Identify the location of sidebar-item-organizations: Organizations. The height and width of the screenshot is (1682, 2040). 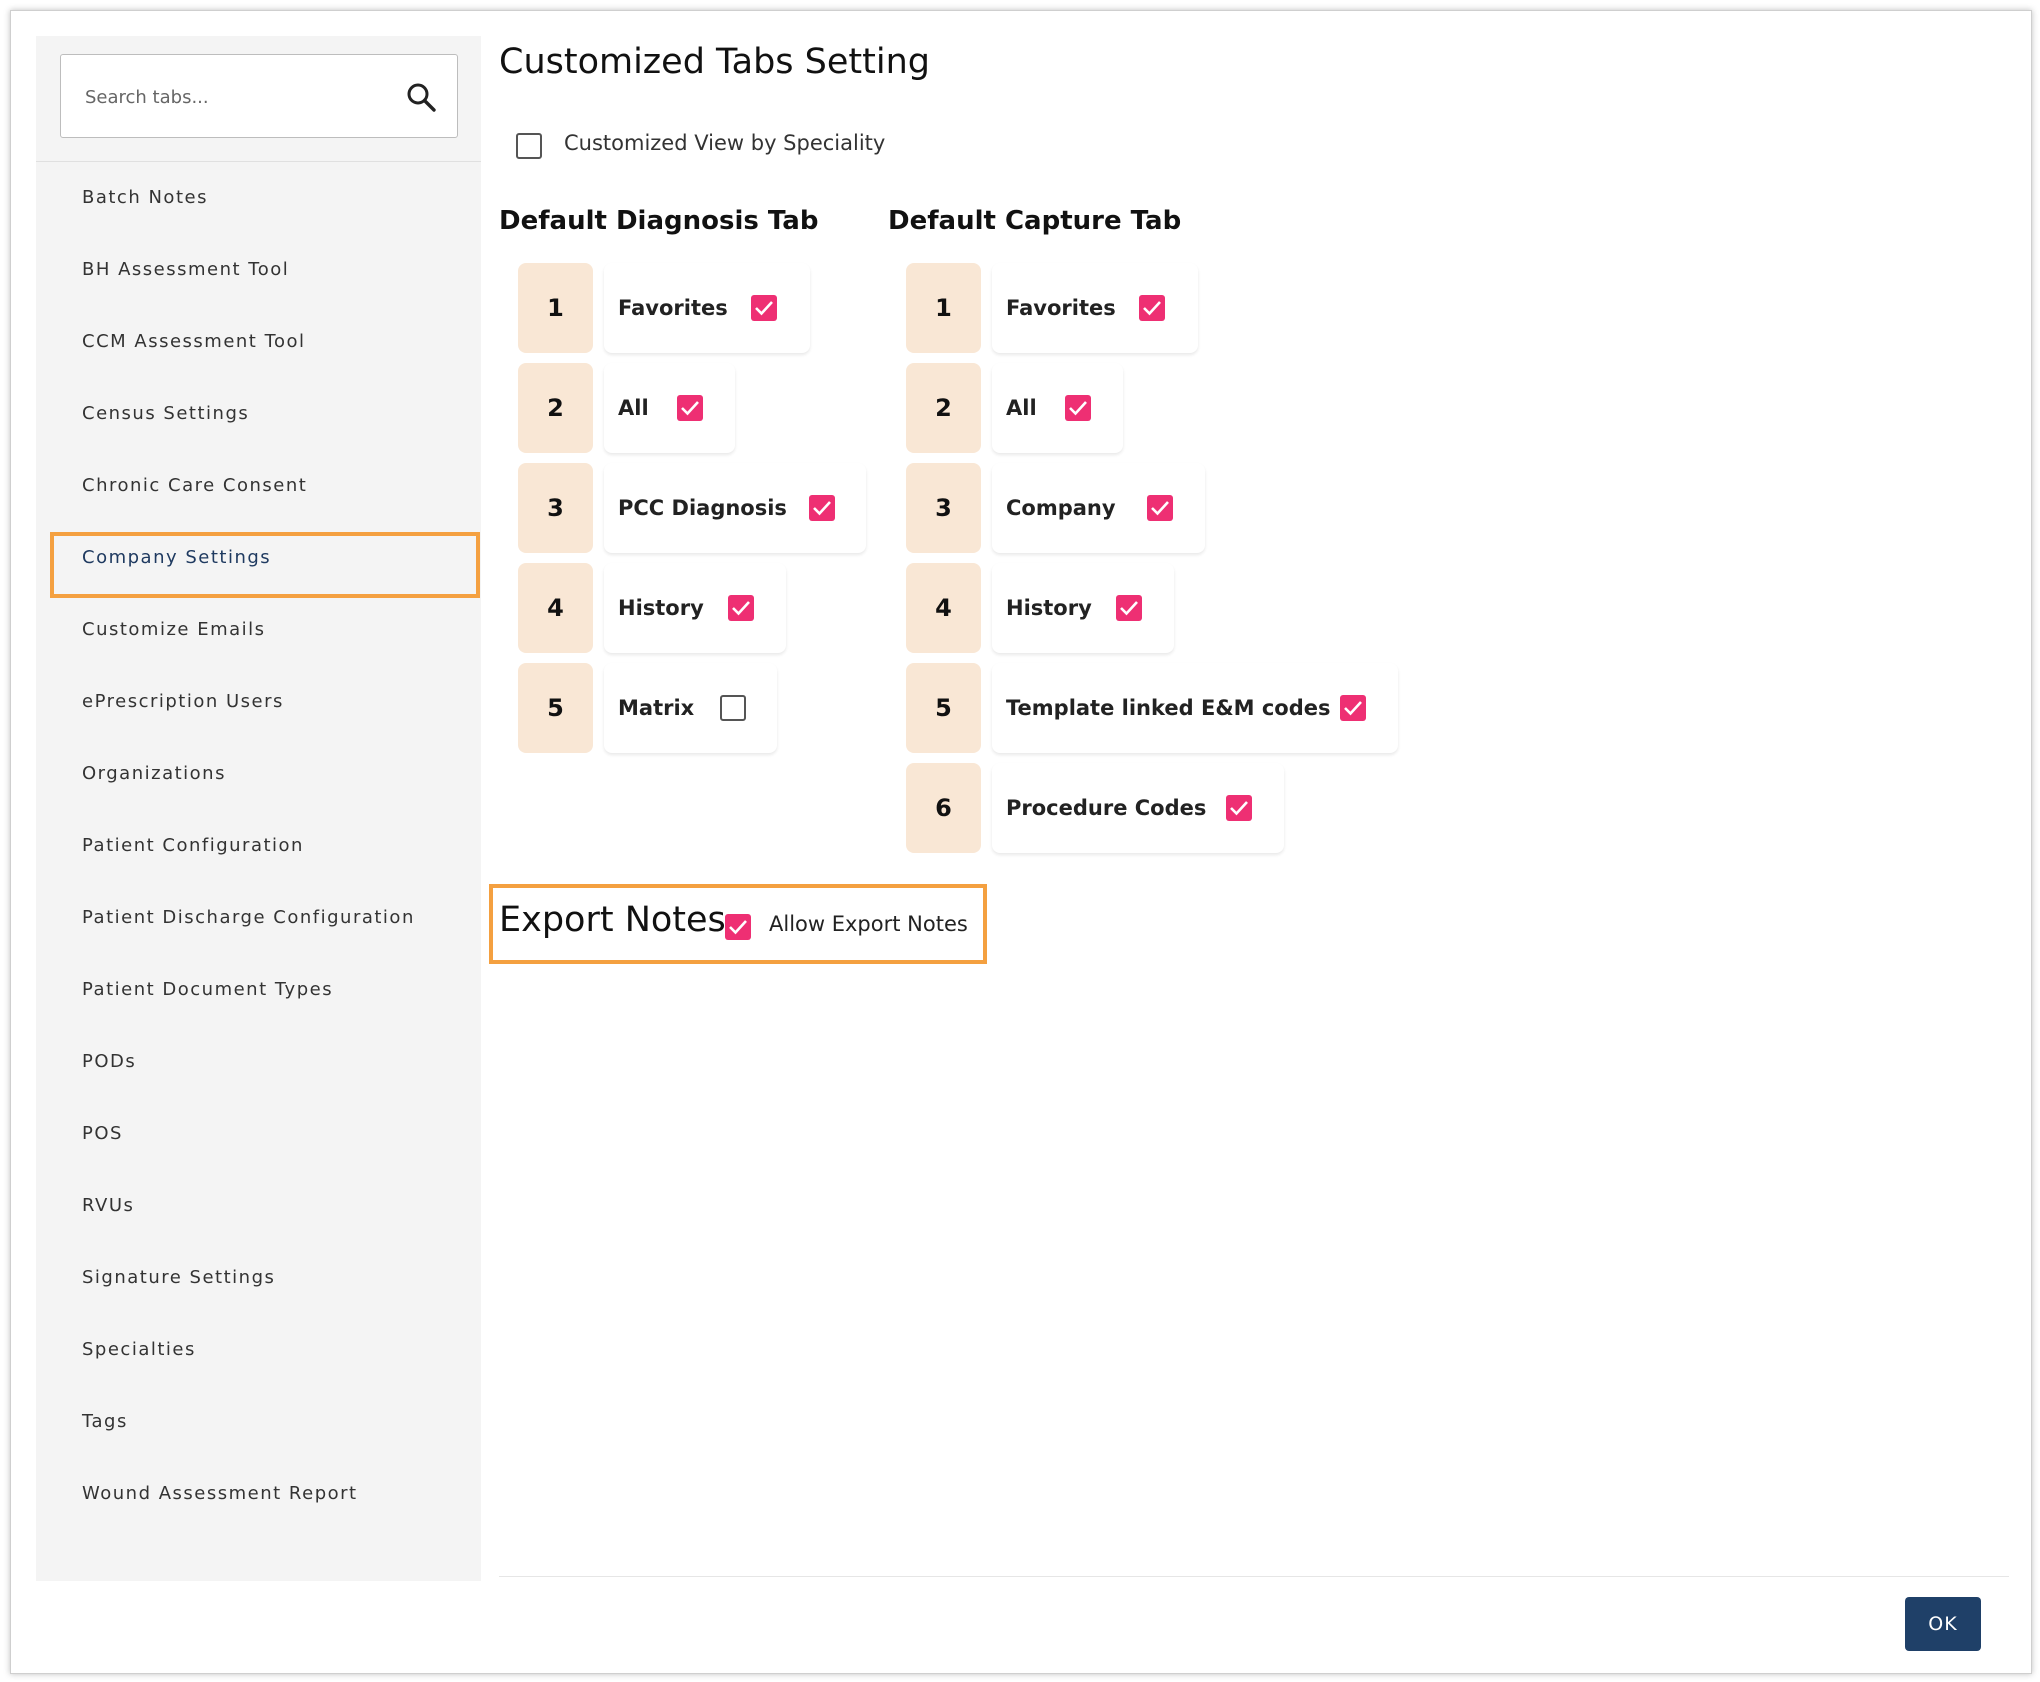
(258, 774).